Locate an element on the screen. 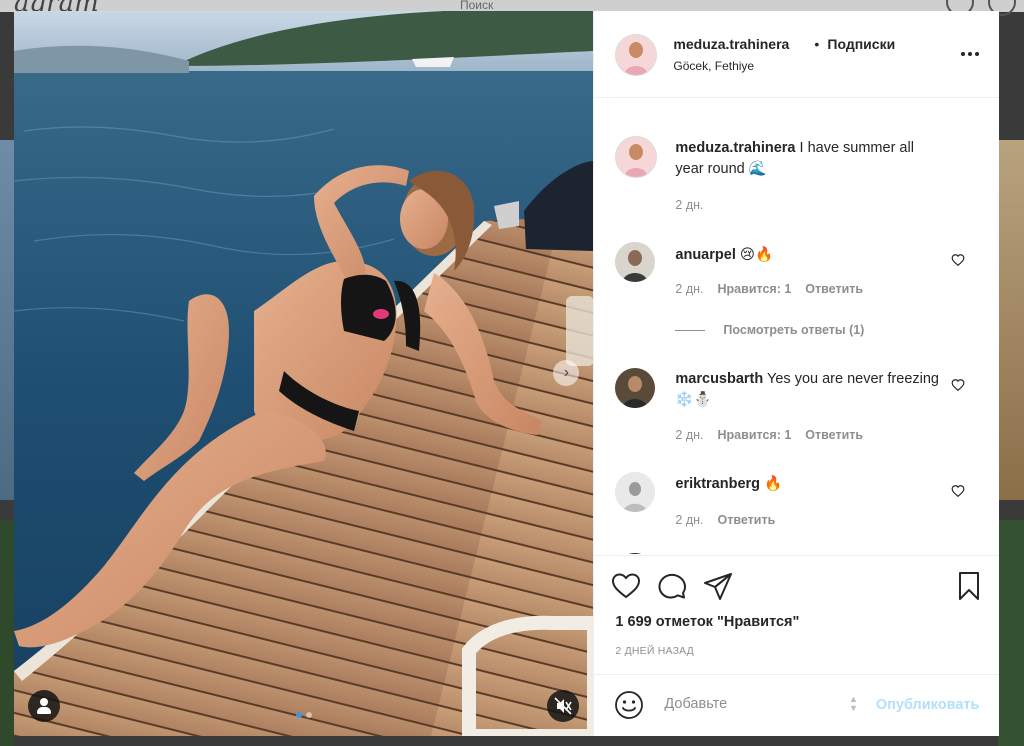 The image size is (1024, 746). view-replies-button: Посмотреть ответы (1) is located at coordinates (769, 330).